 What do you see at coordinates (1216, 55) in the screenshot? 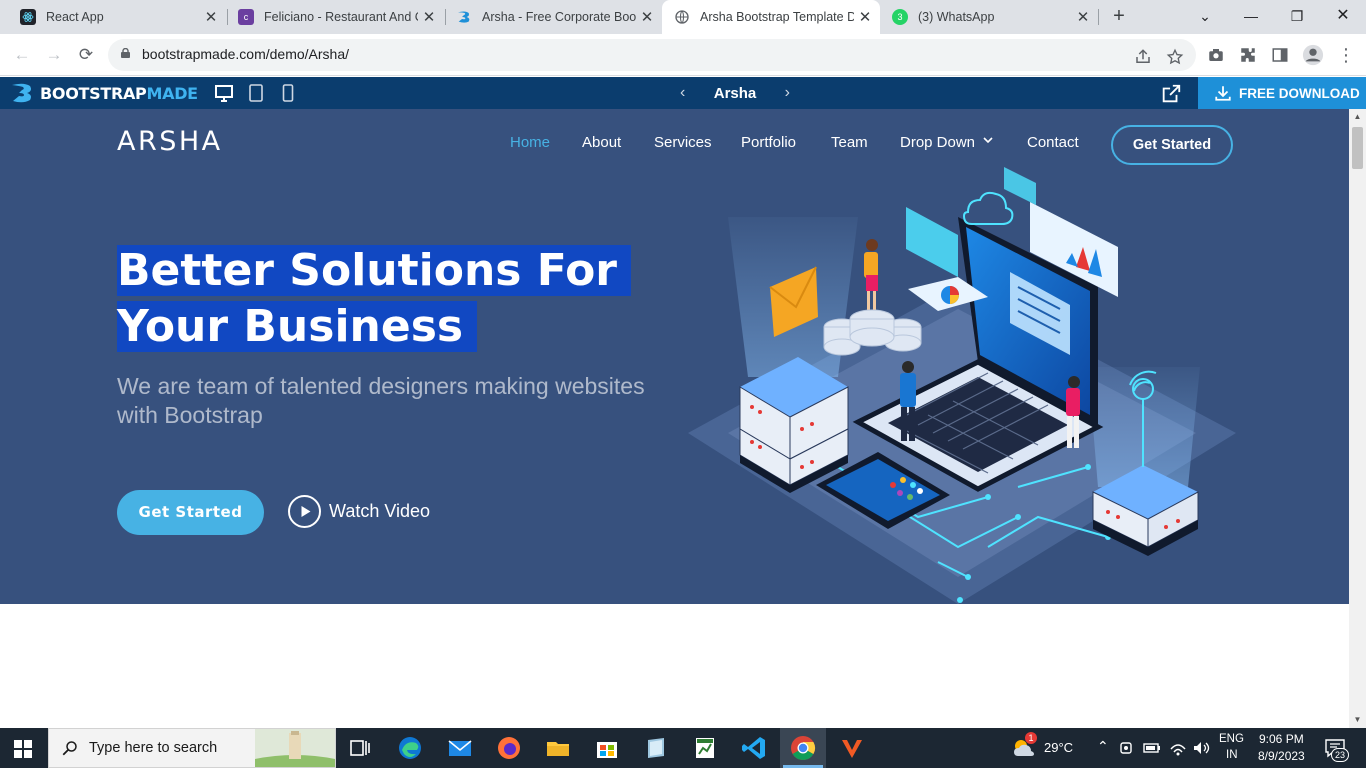
I see `camera-icon` at bounding box center [1216, 55].